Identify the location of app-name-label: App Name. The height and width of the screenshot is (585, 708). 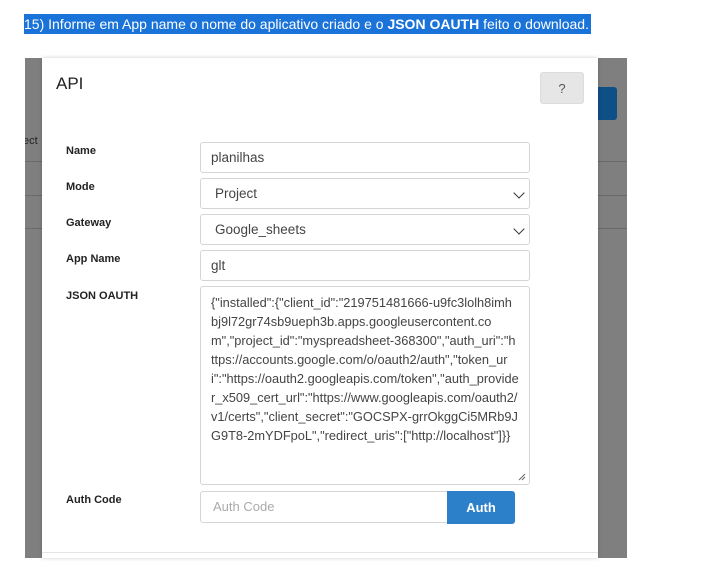
(93, 259).